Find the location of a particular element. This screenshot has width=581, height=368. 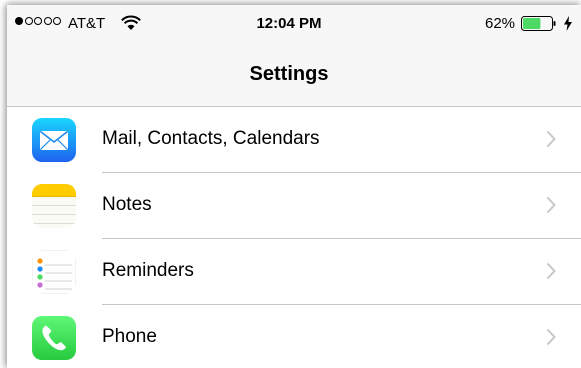

status-bar: AT&T 12:04 PM 62% is located at coordinates (294, 24).